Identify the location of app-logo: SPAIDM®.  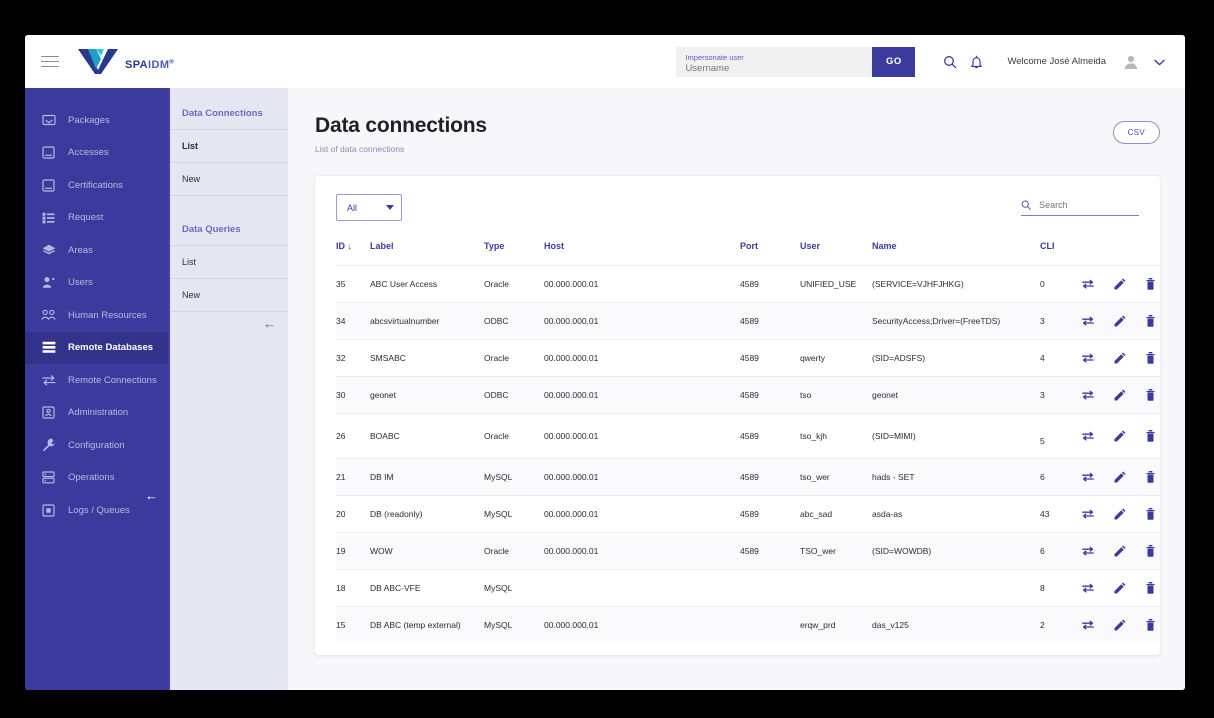
(125, 61).